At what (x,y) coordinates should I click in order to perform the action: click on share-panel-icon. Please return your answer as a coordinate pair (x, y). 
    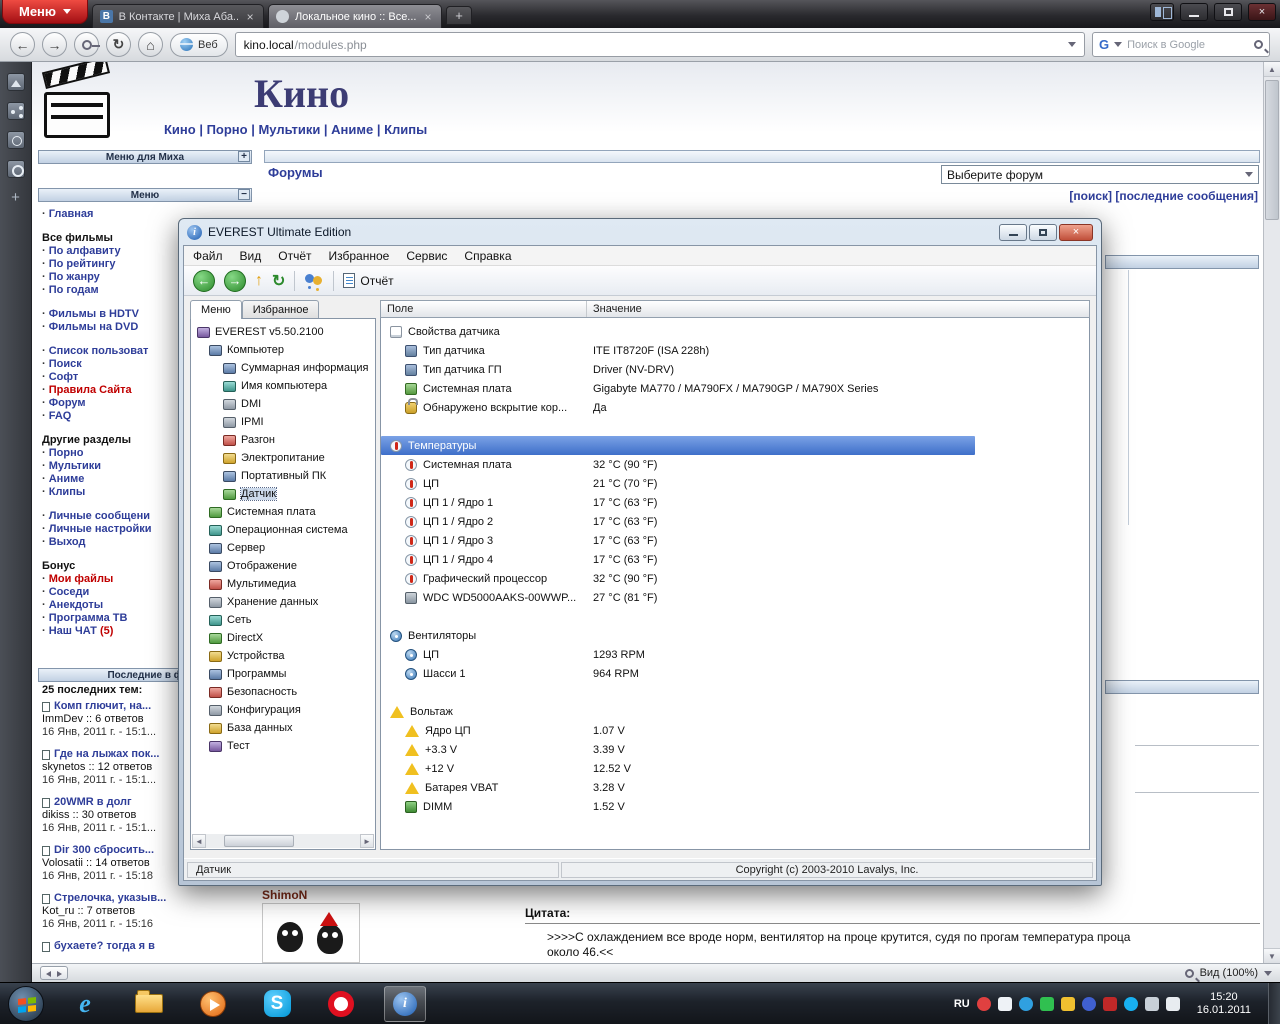
    Looking at the image, I should click on (15, 111).